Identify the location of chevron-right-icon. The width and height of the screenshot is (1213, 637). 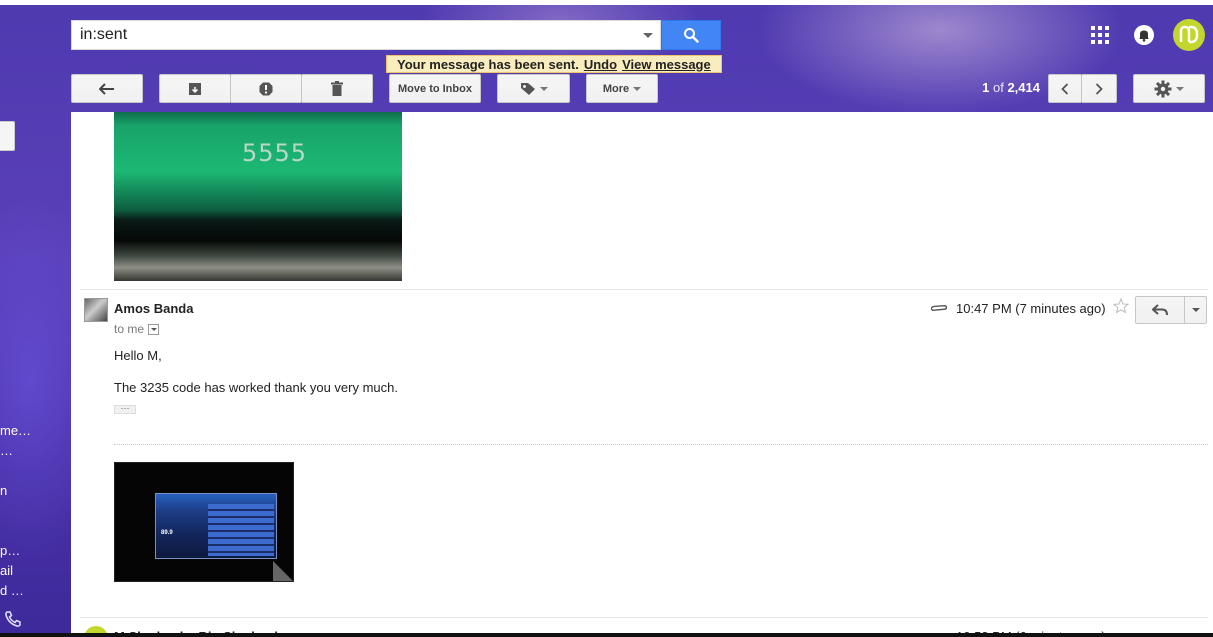
(1099, 88).